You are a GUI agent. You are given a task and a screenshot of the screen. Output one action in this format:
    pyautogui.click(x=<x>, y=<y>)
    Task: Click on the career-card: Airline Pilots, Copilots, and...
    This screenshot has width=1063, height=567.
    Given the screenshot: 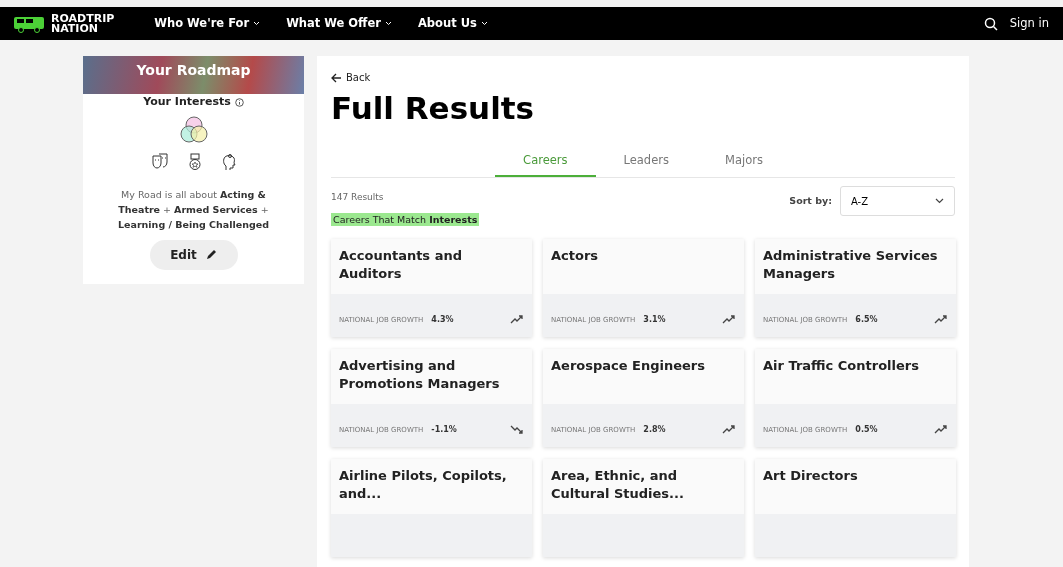 What is the action you would take?
    pyautogui.click(x=431, y=507)
    